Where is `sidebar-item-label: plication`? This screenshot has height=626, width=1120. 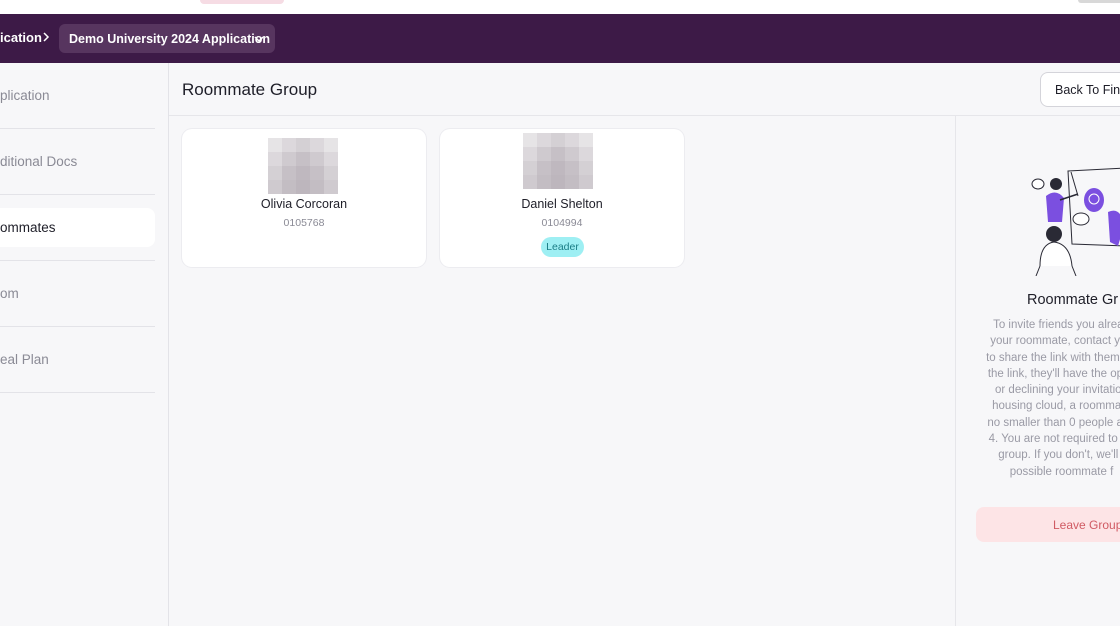
sidebar-item-label: plication is located at coordinates (25, 95).